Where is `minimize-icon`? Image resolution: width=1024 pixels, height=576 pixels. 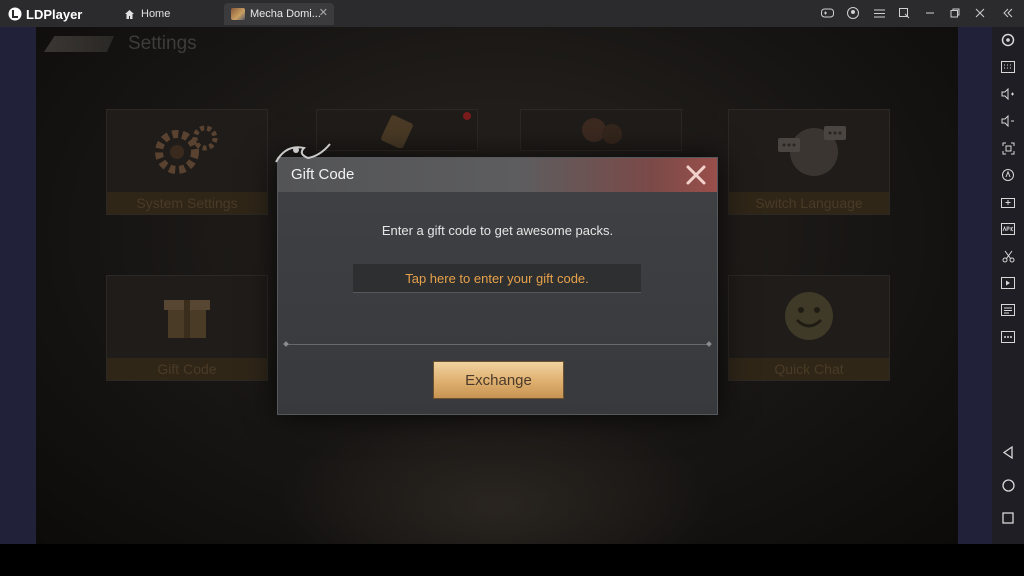
minimize-icon is located at coordinates (930, 13).